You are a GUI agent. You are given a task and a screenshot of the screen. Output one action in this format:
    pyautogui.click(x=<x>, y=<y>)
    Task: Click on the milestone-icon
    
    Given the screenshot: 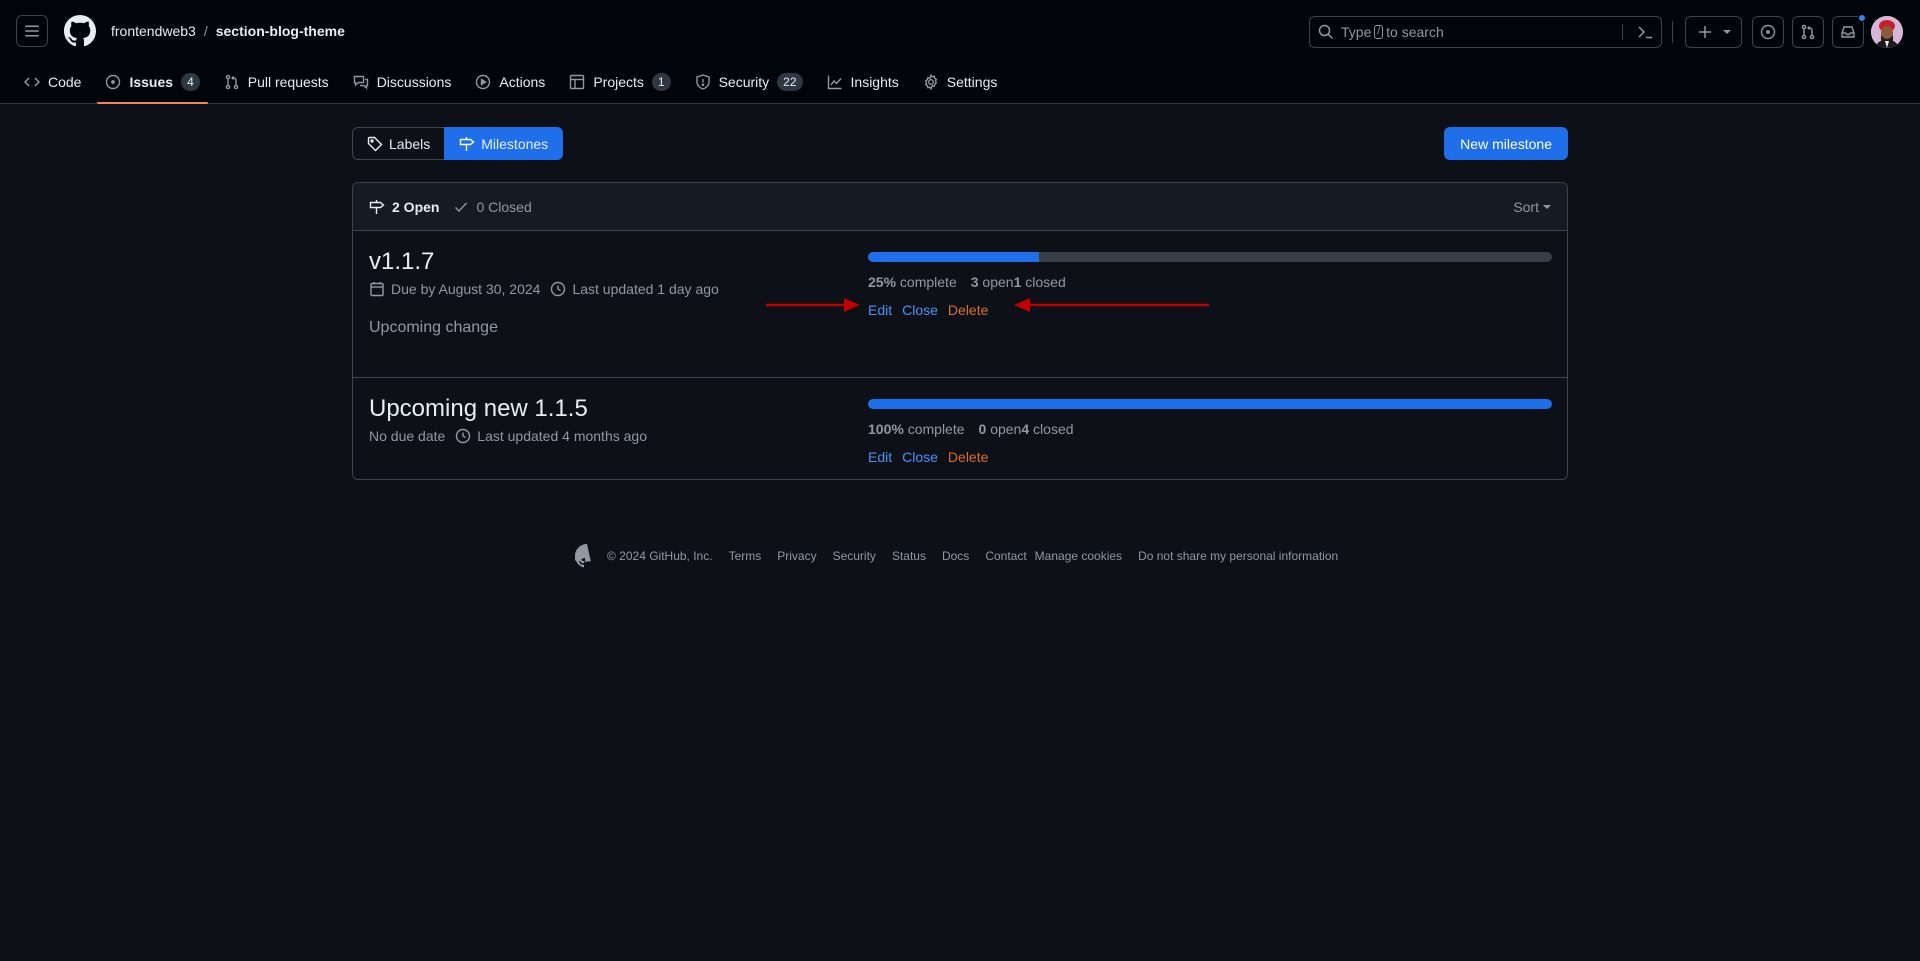 What is the action you would take?
    pyautogui.click(x=377, y=206)
    